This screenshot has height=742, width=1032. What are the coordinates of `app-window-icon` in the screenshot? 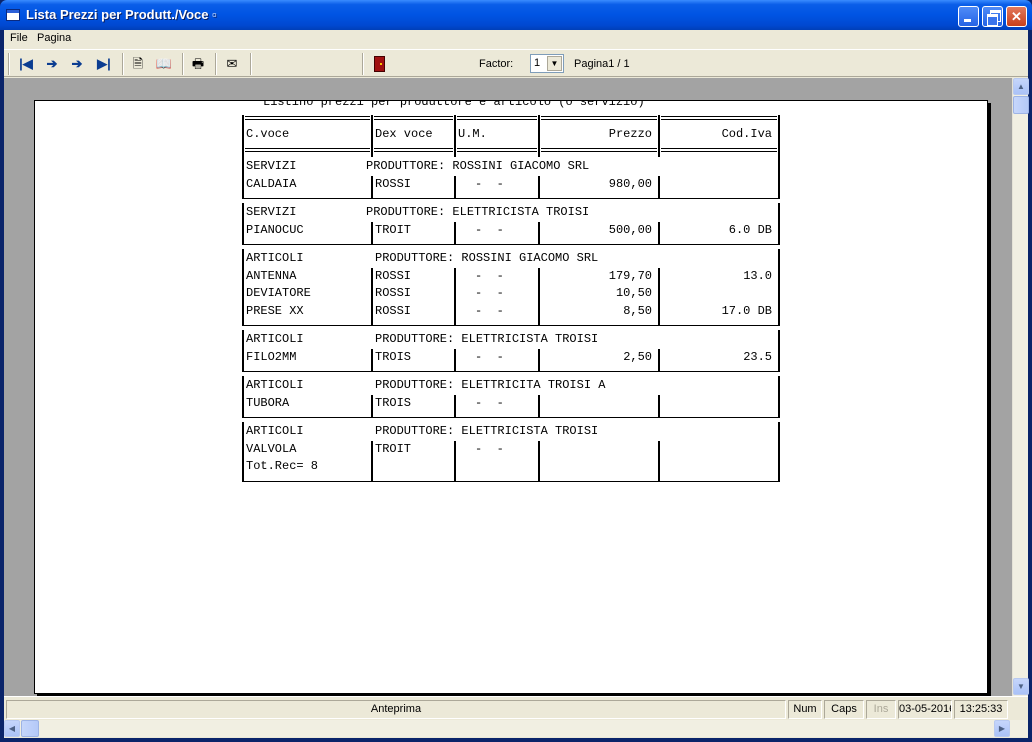 It's located at (13, 15).